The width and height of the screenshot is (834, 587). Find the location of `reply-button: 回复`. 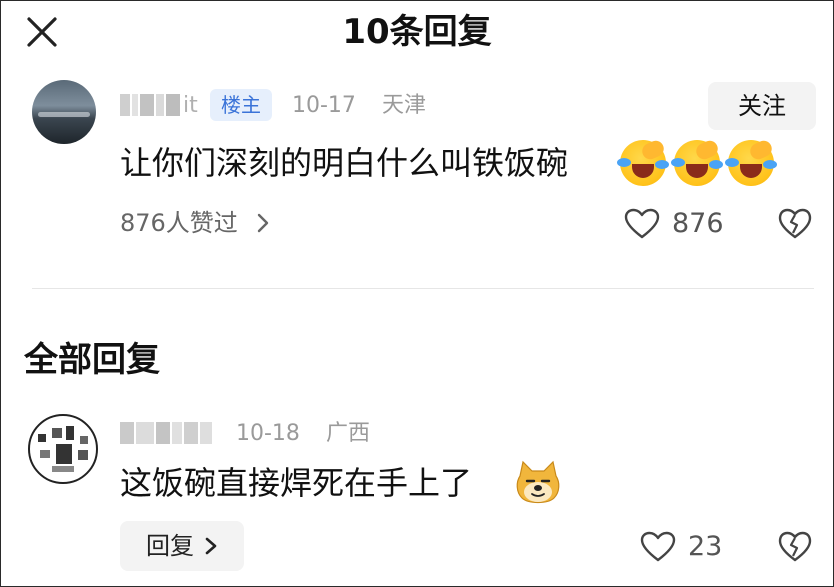

reply-button: 回复 is located at coordinates (182, 546).